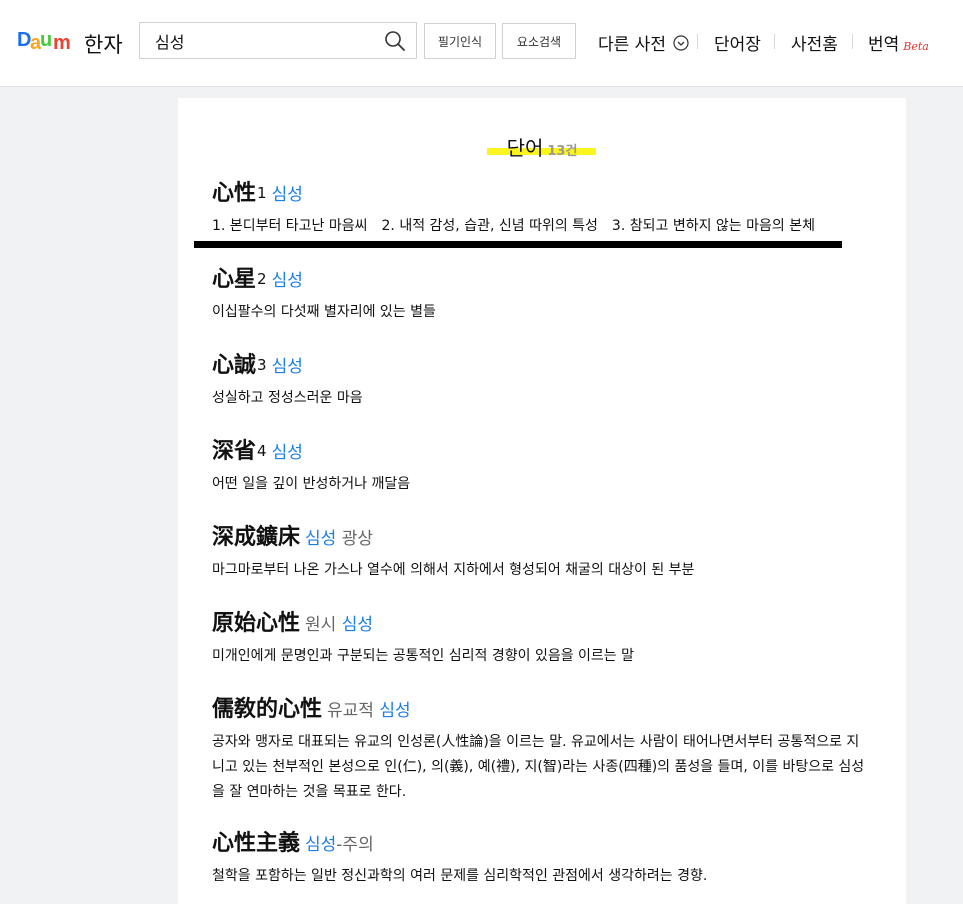  I want to click on other-dict-label: 다른 사전, so click(632, 45).